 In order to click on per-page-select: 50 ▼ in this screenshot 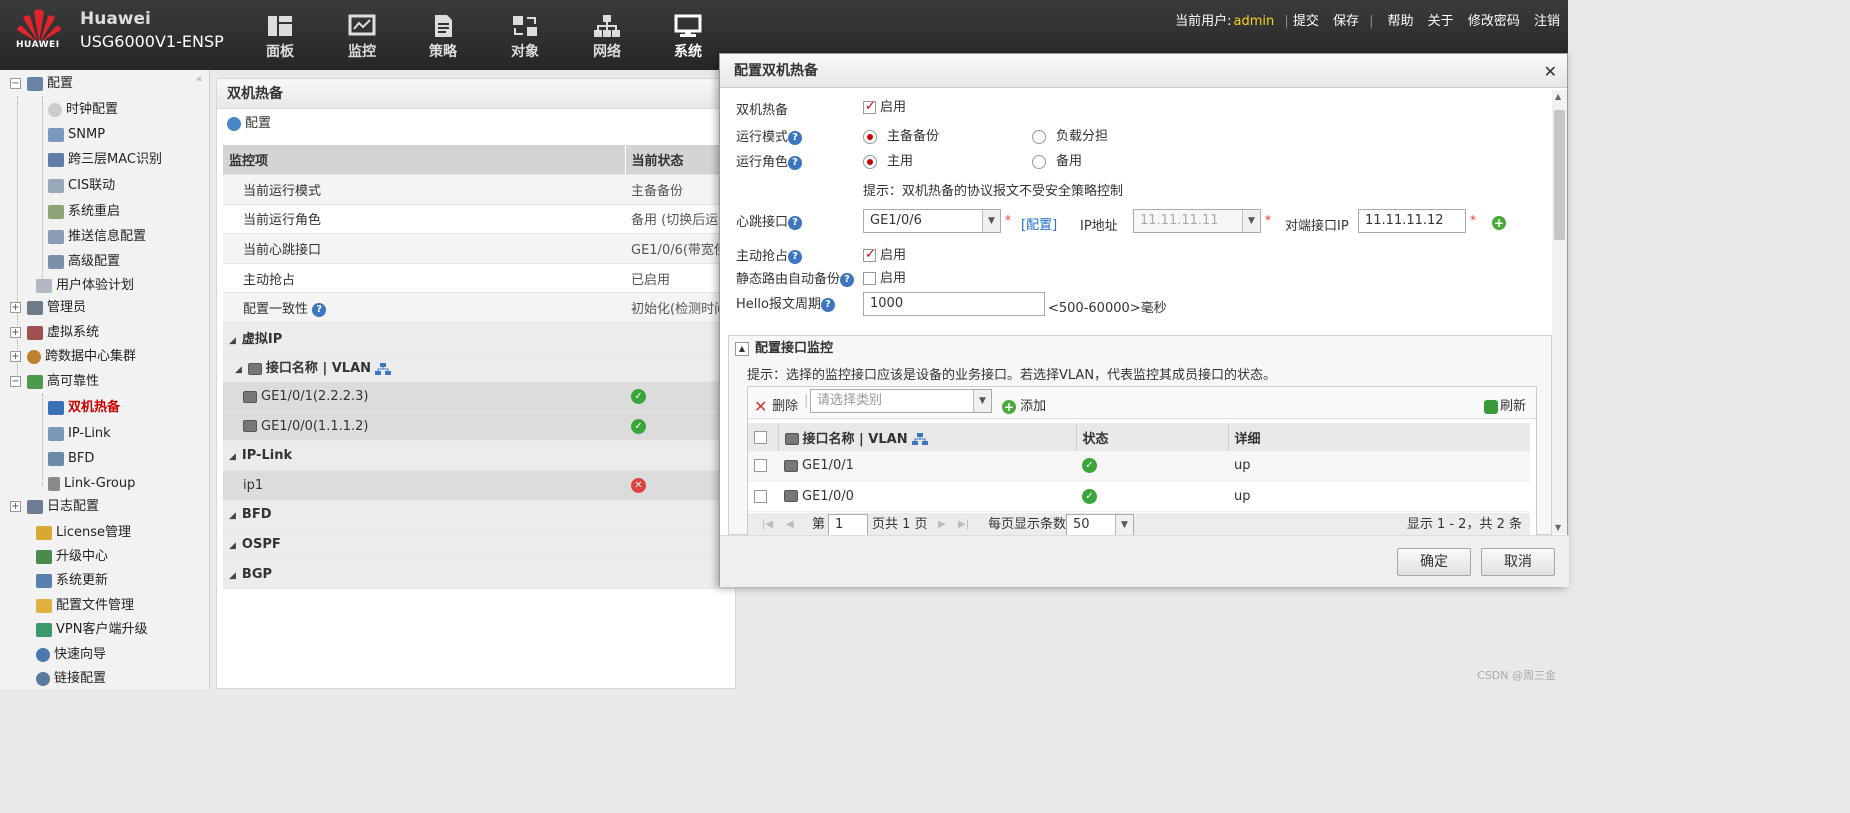, I will do `click(1100, 524)`.